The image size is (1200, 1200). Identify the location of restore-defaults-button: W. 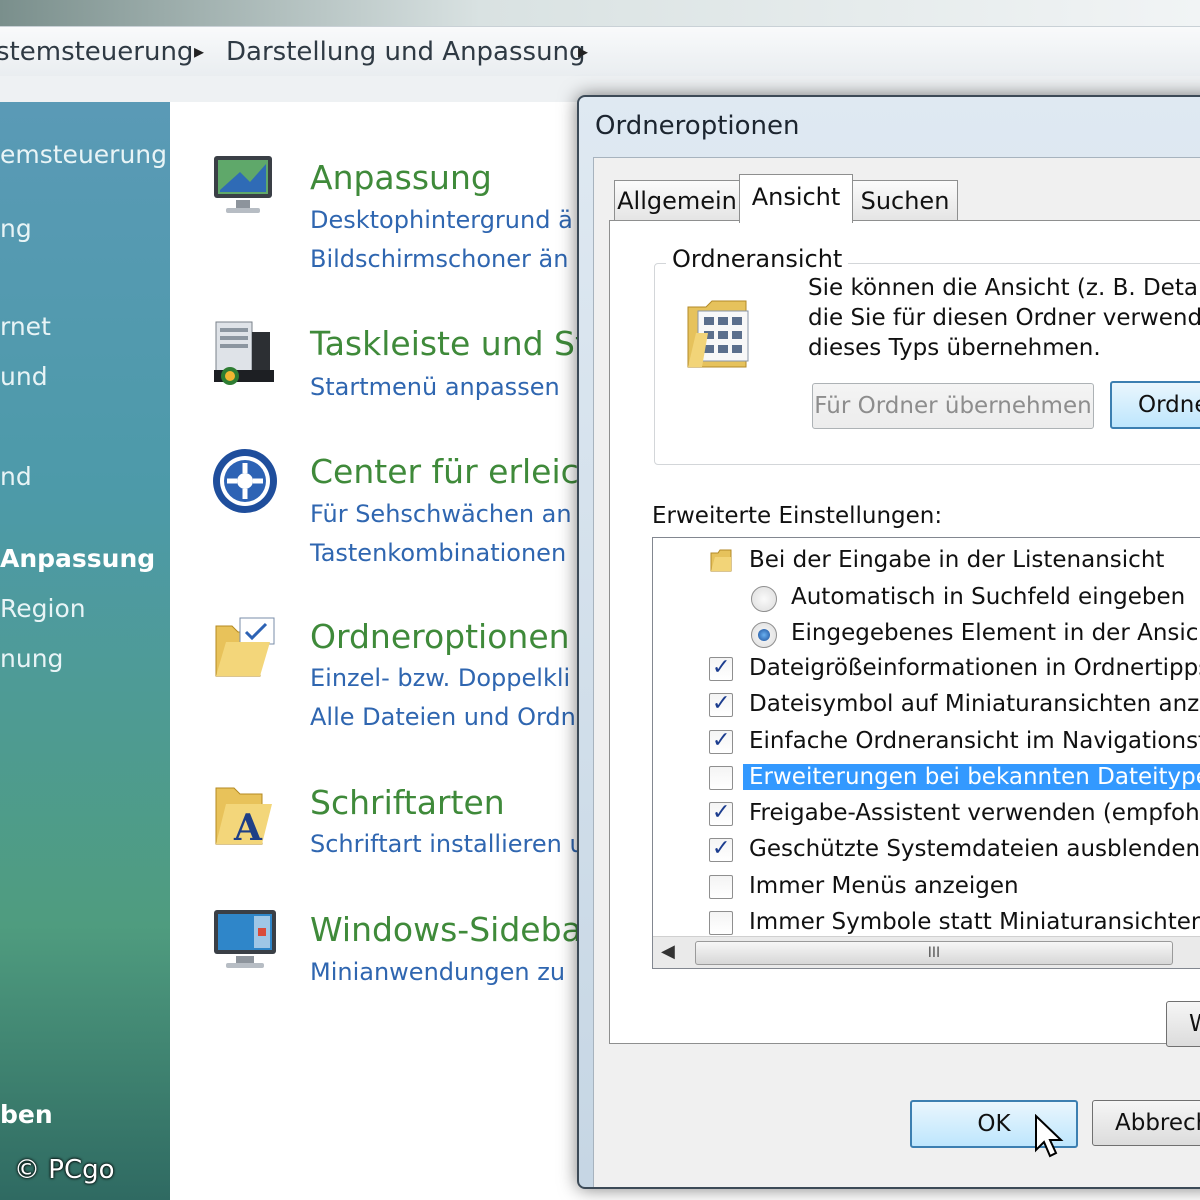
(1183, 1024).